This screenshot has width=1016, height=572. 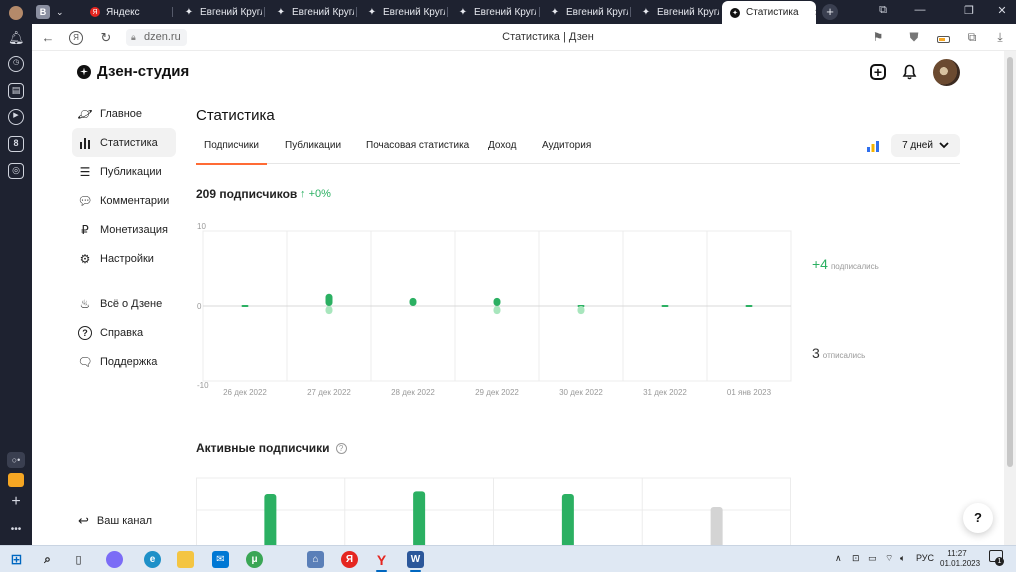 I want to click on notifications-bell-icon: 🔔︎, so click(x=16, y=38).